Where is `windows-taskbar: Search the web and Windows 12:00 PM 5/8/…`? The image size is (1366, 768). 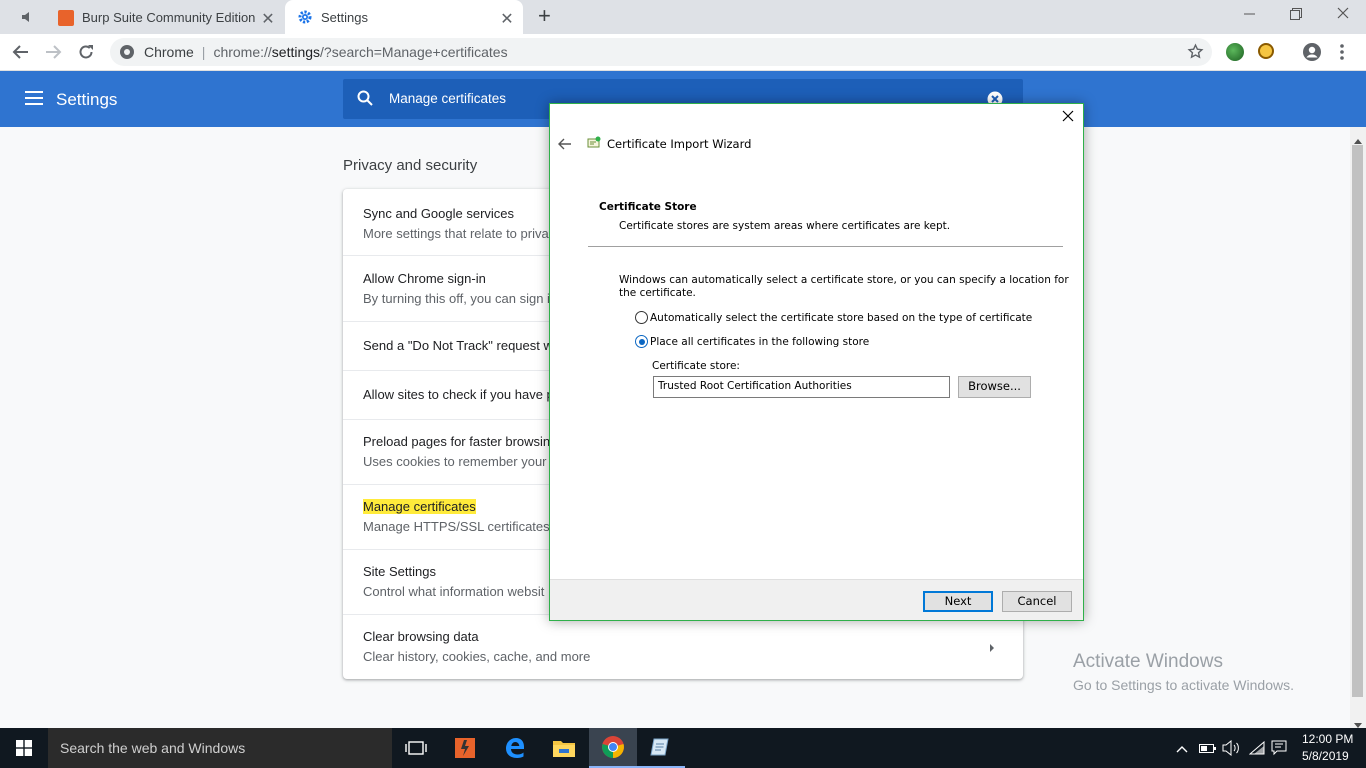
windows-taskbar: Search the web and Windows 12:00 PM 5/8/… is located at coordinates (683, 748).